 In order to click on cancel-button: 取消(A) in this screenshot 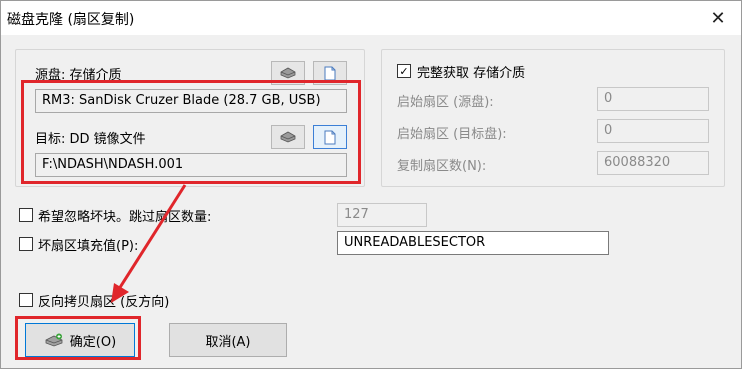, I will do `click(228, 340)`.